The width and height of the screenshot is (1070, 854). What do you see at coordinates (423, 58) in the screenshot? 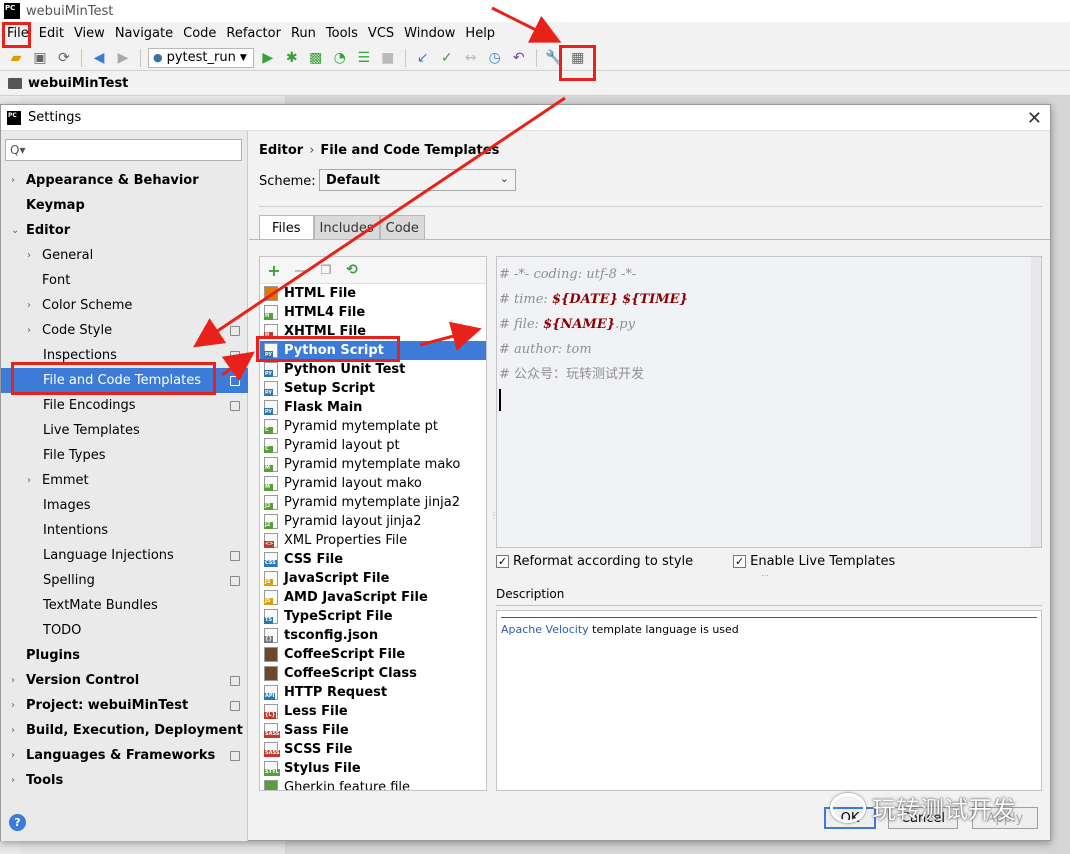
I see `vcs-update-icon: ↙` at bounding box center [423, 58].